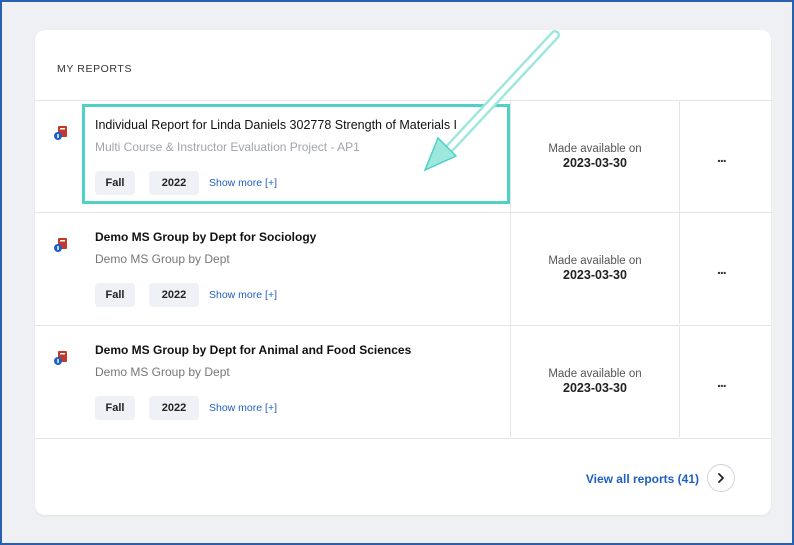  I want to click on report-title: Demo MS Group by Dept for Sociology, so click(300, 237).